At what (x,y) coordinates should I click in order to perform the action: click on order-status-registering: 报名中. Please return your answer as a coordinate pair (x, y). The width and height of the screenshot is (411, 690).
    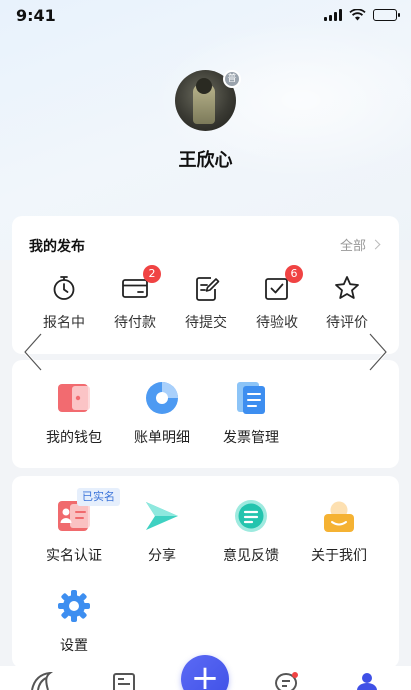
    Looking at the image, I should click on (64, 303).